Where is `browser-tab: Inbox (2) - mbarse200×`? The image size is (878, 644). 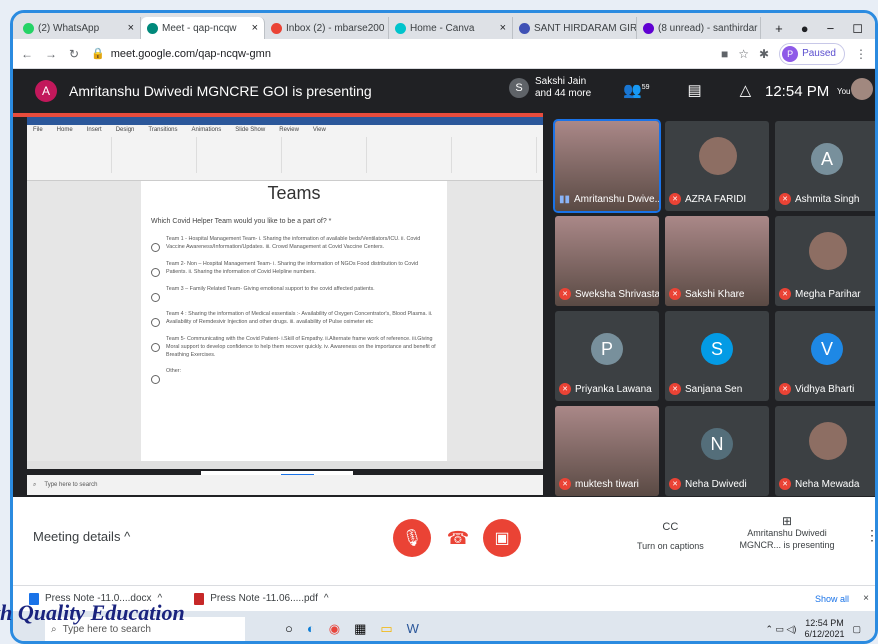 browser-tab: Inbox (2) - mbarse200× is located at coordinates (327, 28).